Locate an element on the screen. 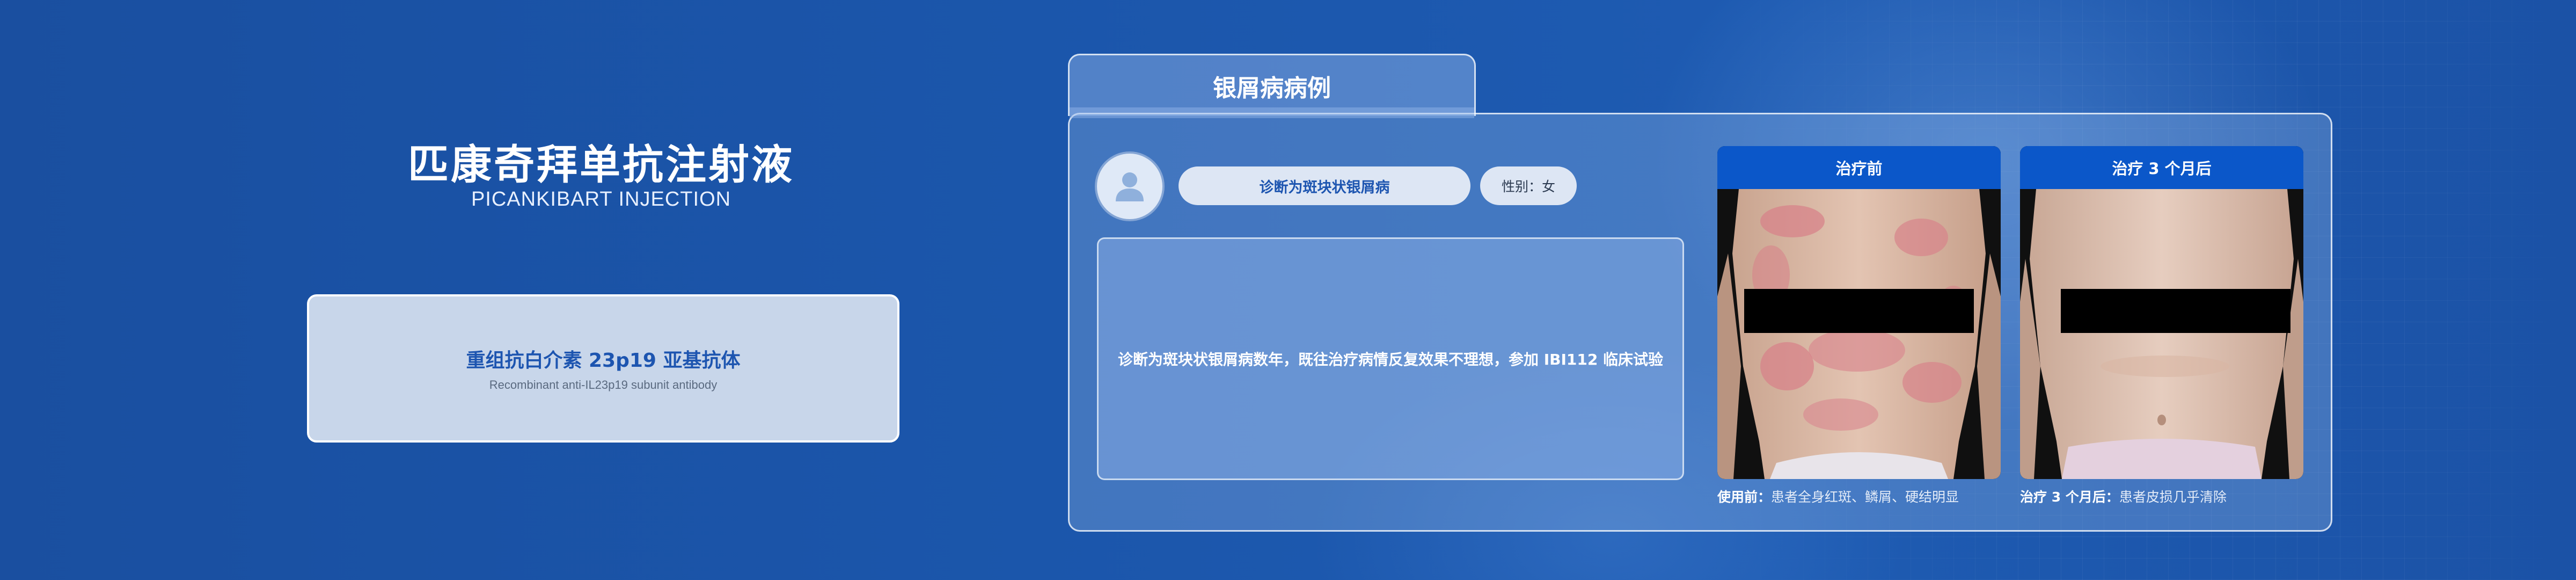 The height and width of the screenshot is (580, 2576). user-avatar-icon is located at coordinates (1129, 187).